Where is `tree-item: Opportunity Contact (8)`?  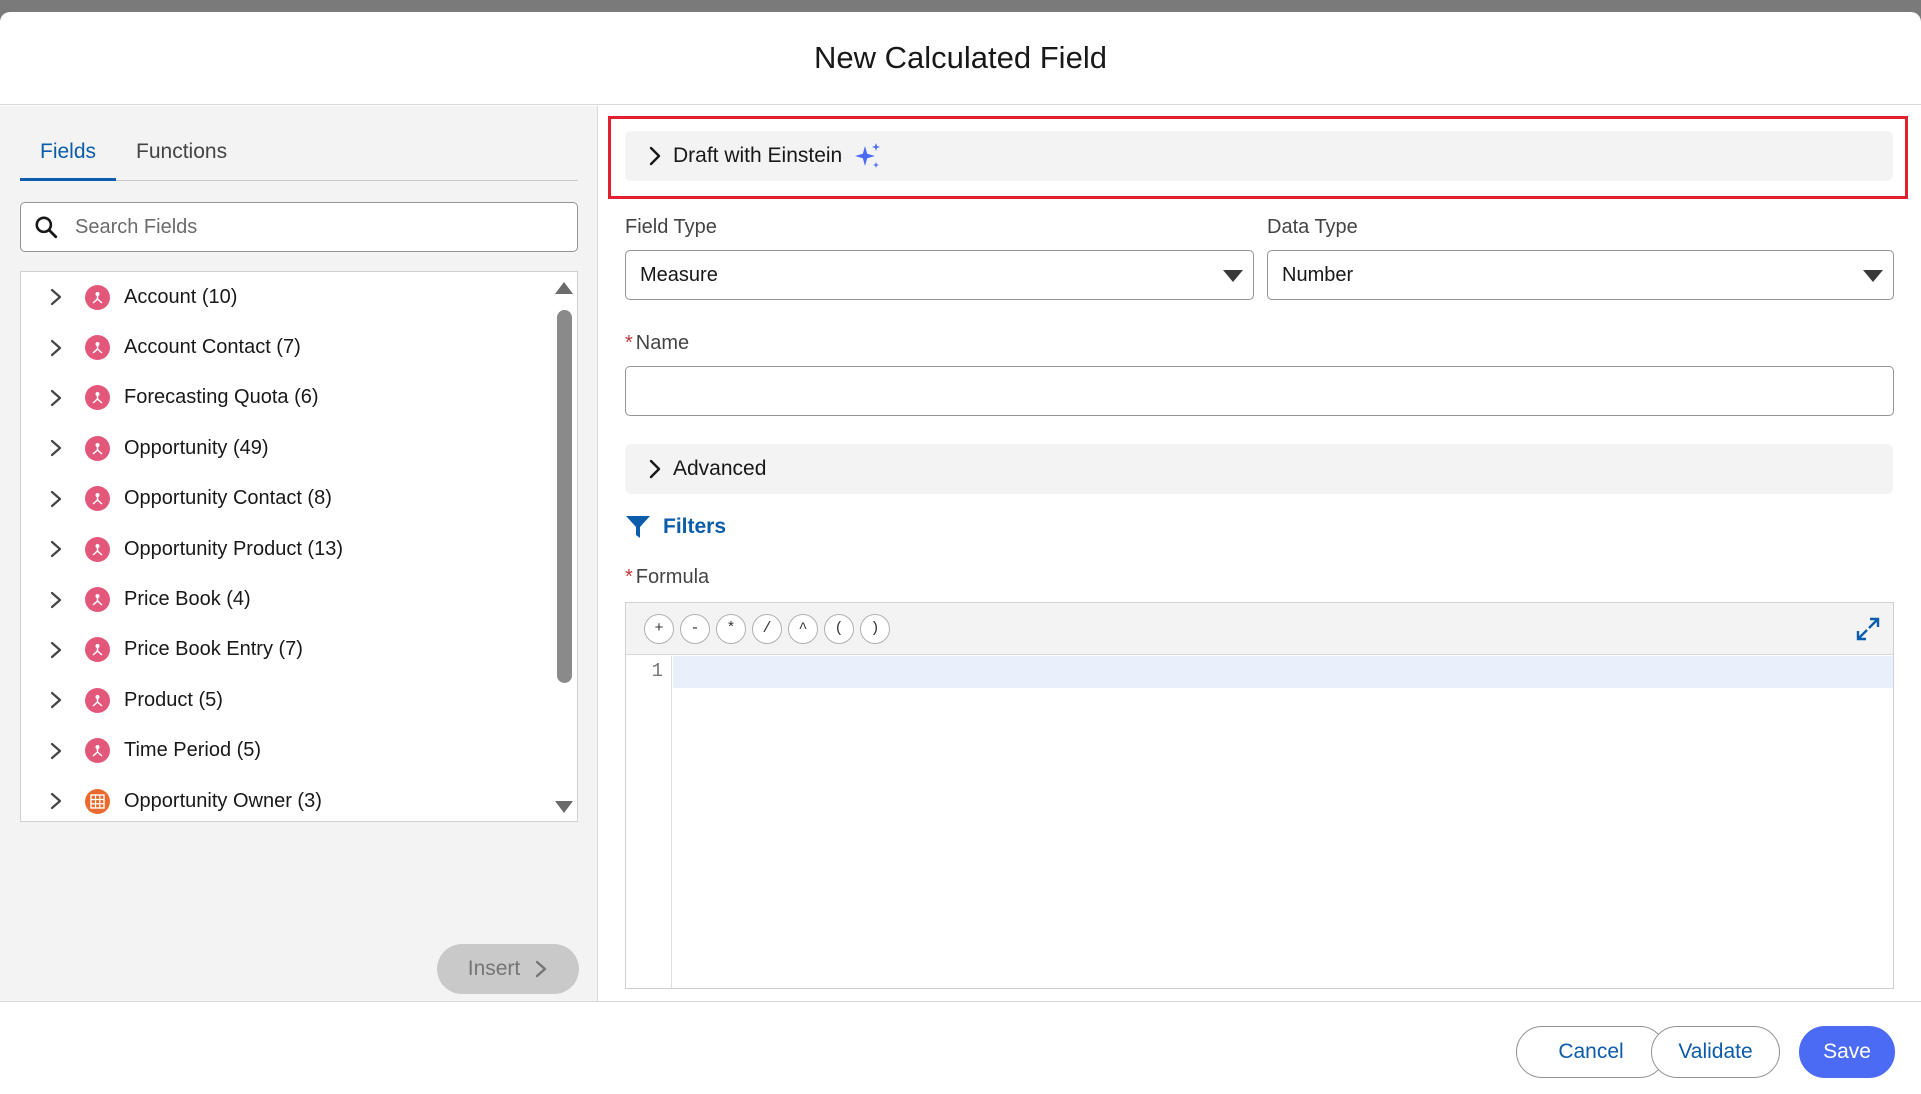
tree-item: Opportunity Contact (8) is located at coordinates (299, 499).